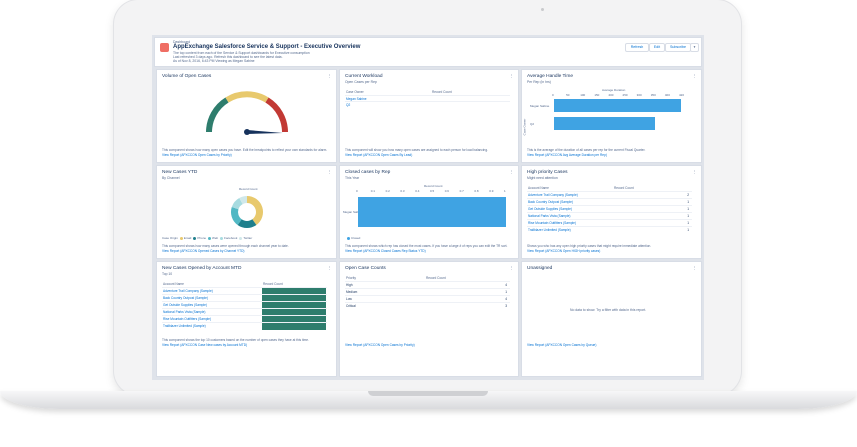 The height and width of the screenshot is (447, 857). I want to click on x-tick-label: 250, so click(625, 95).